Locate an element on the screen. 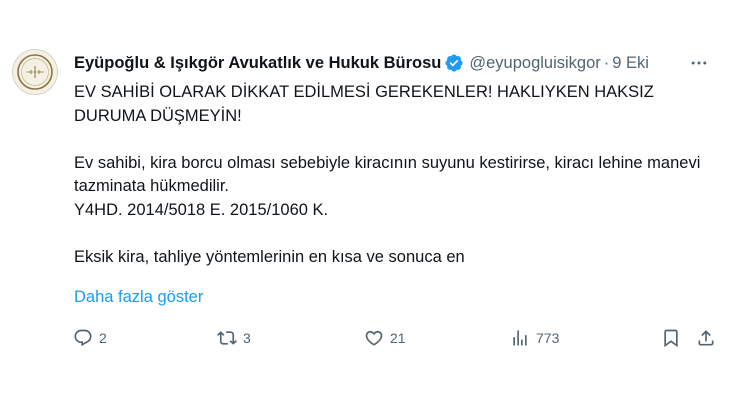 This screenshot has width=730, height=420. share-icon is located at coordinates (706, 338).